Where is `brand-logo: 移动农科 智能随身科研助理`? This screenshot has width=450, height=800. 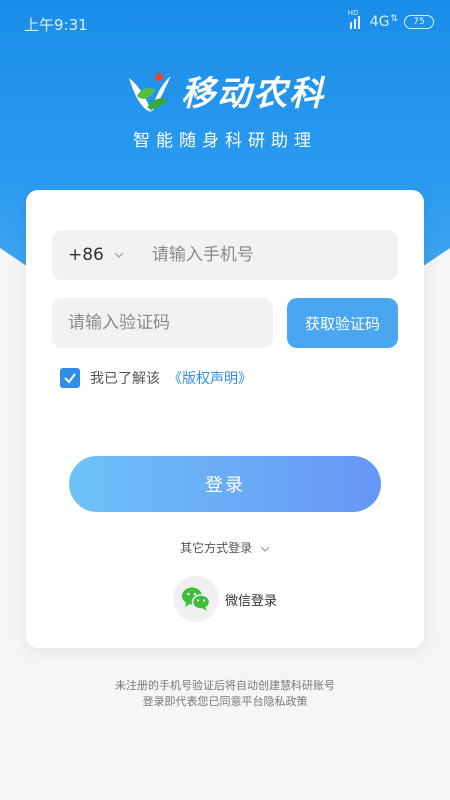 brand-logo: 移动农科 智能随身科研助理 is located at coordinates (225, 108).